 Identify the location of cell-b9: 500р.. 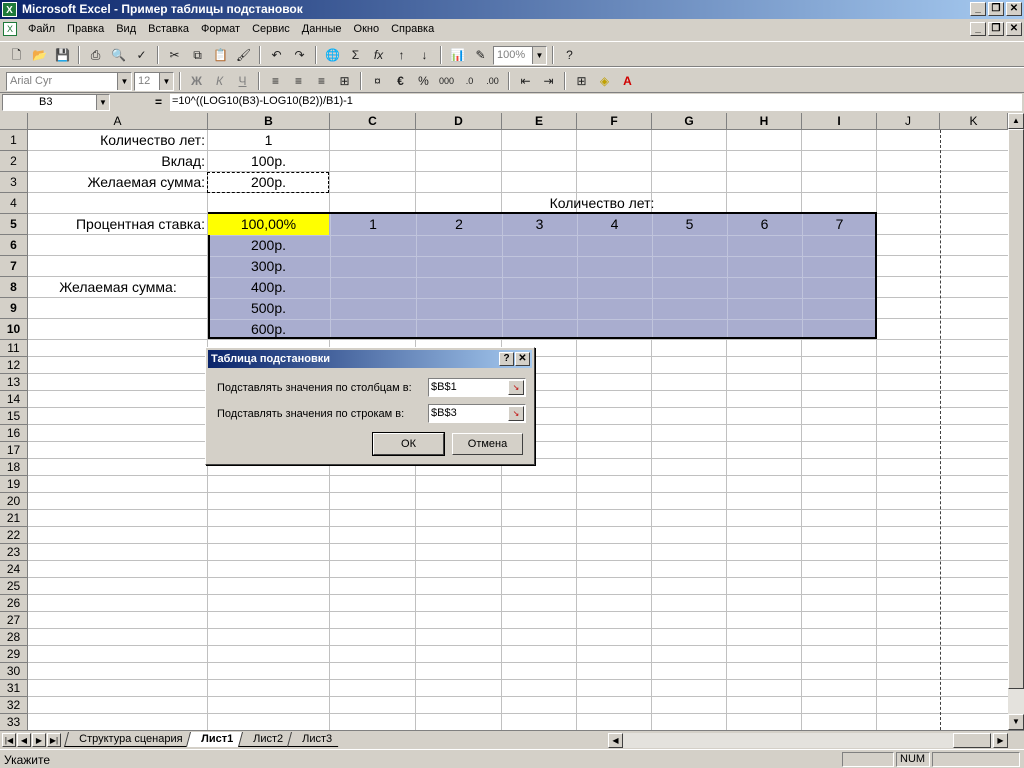
(268, 308).